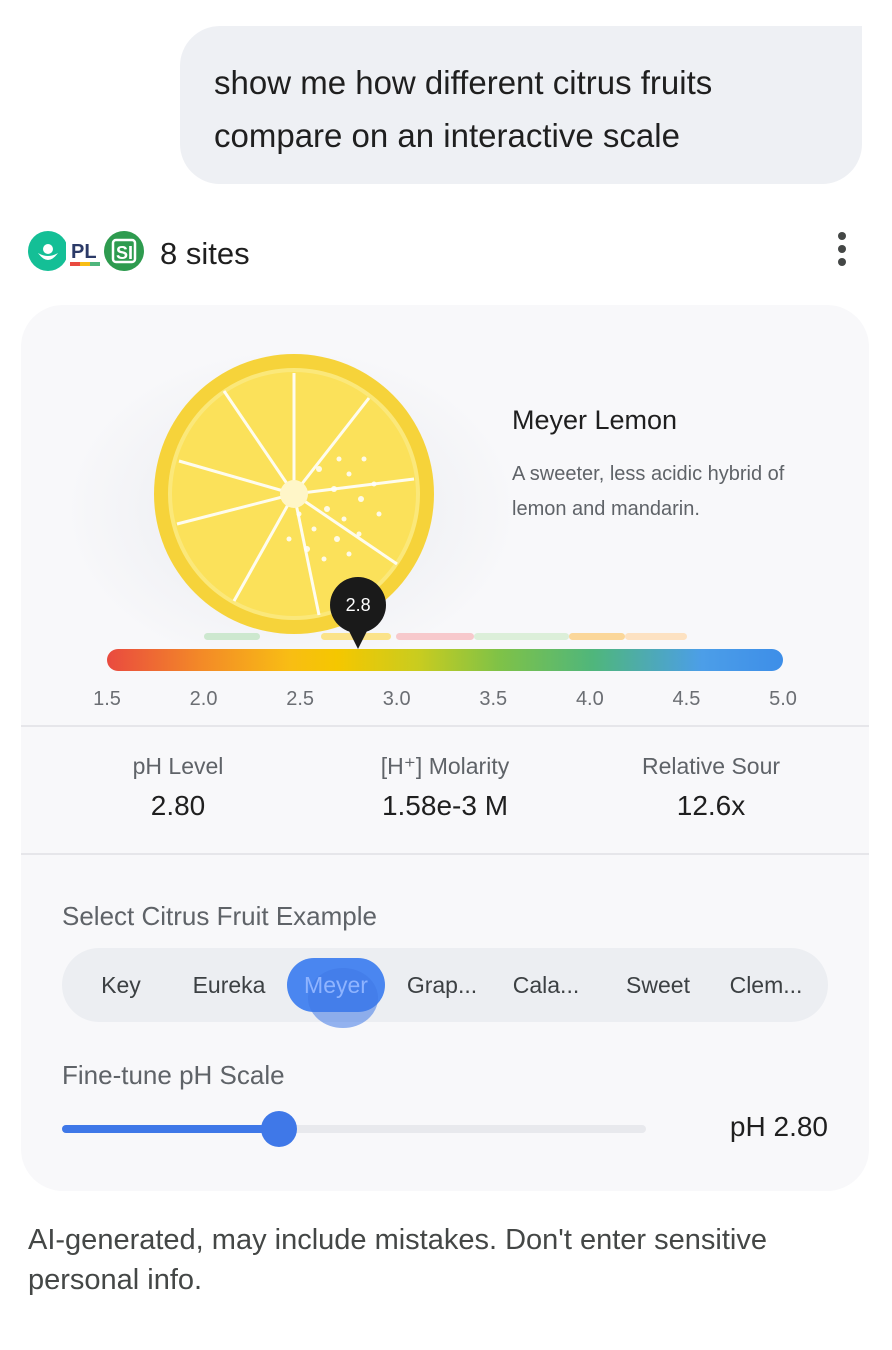  What do you see at coordinates (711, 805) in the screenshot?
I see `stat-value: 12.6x` at bounding box center [711, 805].